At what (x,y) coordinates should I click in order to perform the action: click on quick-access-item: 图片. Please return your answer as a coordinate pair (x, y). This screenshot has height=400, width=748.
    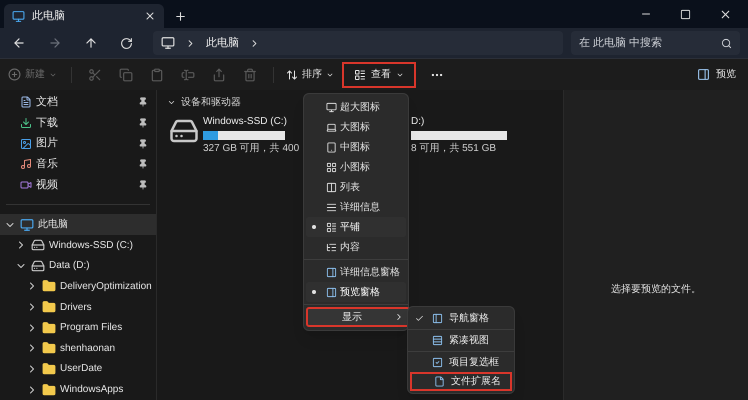
    Looking at the image, I should click on (78, 143).